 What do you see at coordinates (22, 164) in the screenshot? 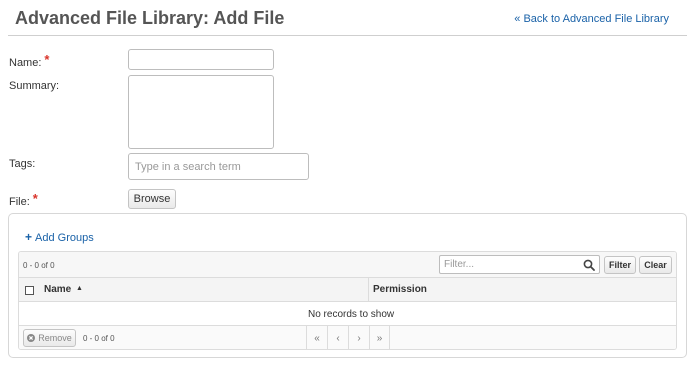
I see `tags-label: Tags:` at bounding box center [22, 164].